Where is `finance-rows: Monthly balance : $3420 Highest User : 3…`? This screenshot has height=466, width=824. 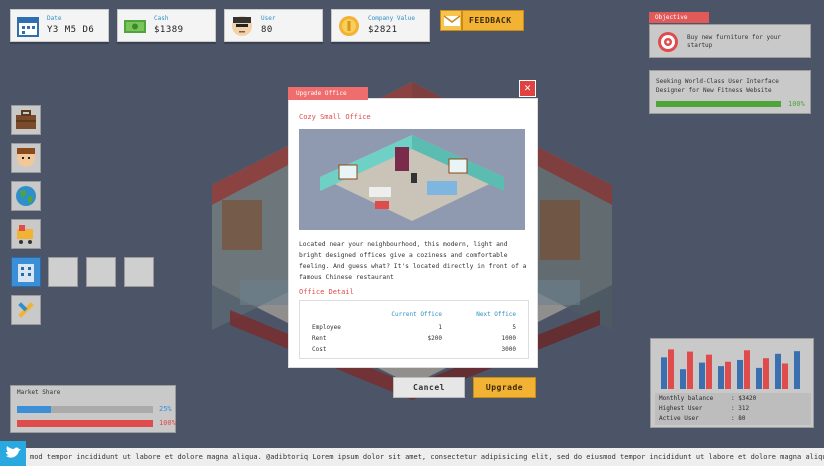
finance-rows: Monthly balance : $3420 Highest User : 3… is located at coordinates (733, 409).